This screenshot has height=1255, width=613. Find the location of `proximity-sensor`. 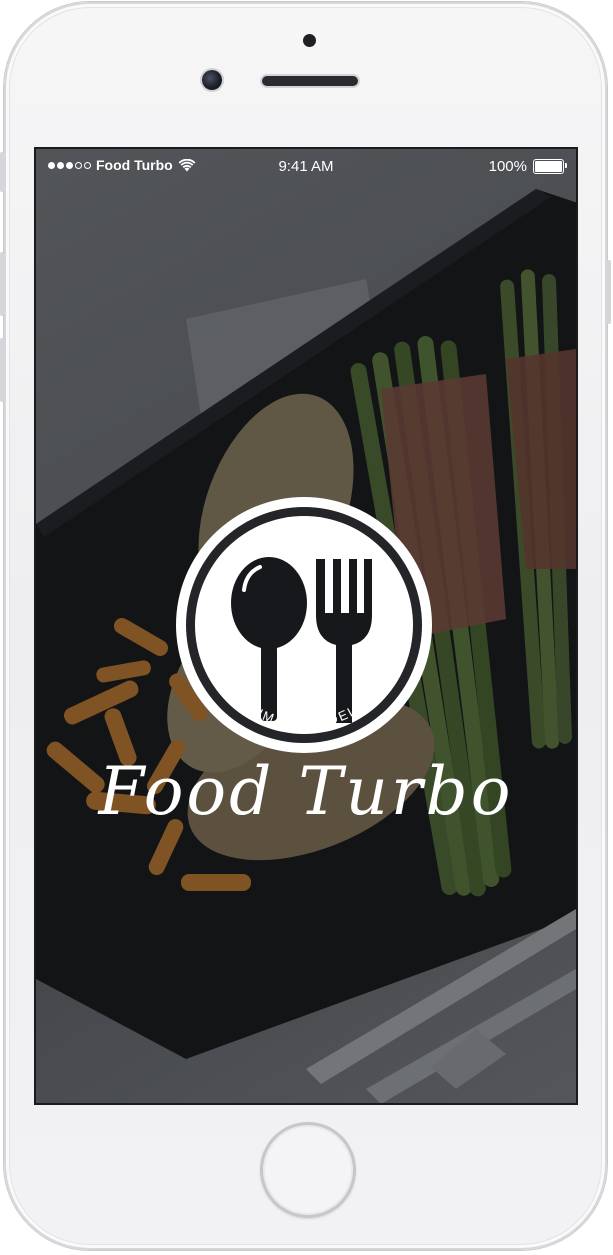

proximity-sensor is located at coordinates (309, 40).